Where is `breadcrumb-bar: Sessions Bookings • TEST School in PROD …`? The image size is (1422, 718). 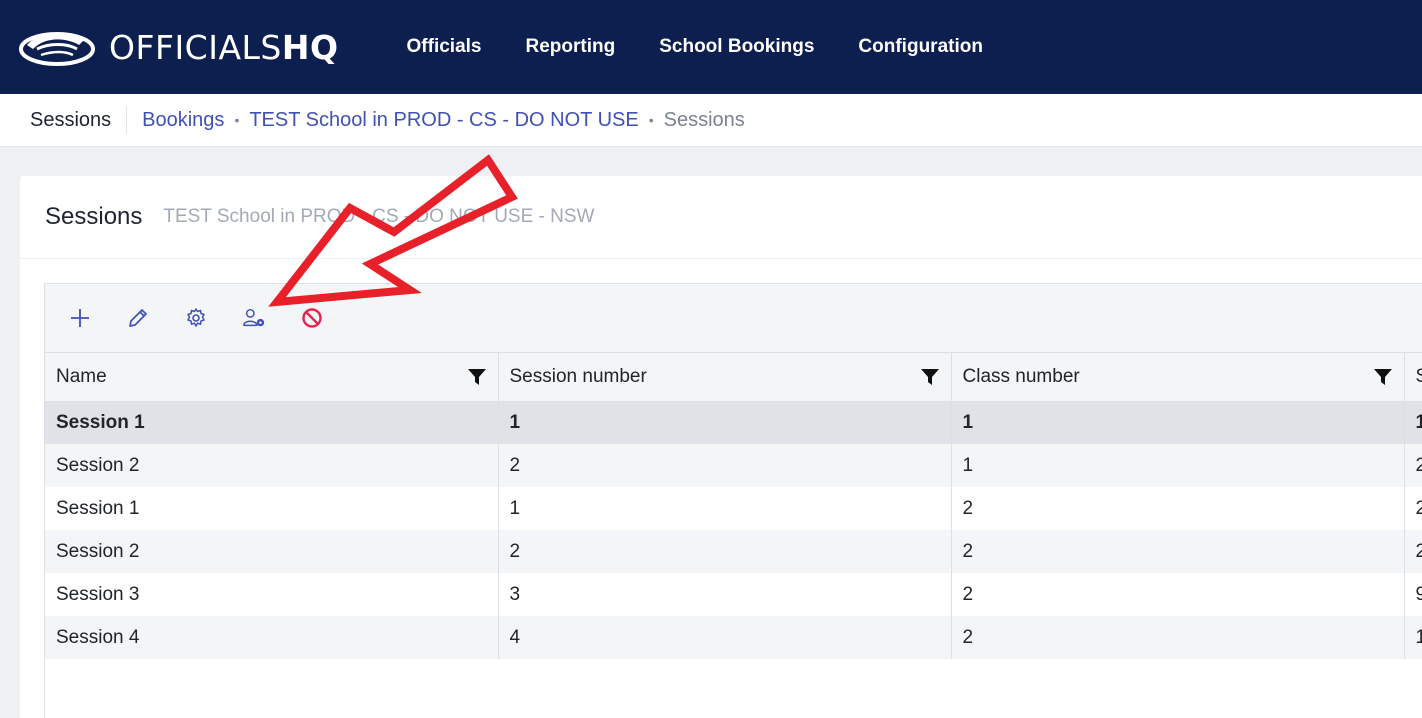
breadcrumb-bar: Sessions Bookings • TEST School in PROD … is located at coordinates (711, 120).